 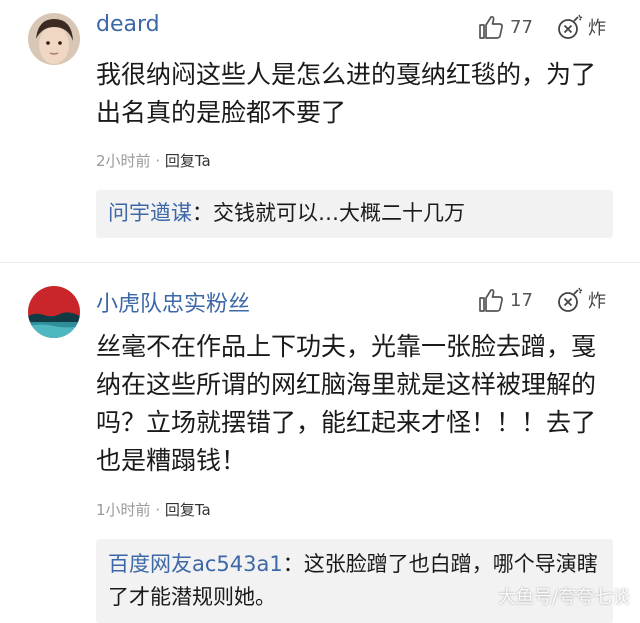 I want to click on like-count: 77, so click(x=521, y=27).